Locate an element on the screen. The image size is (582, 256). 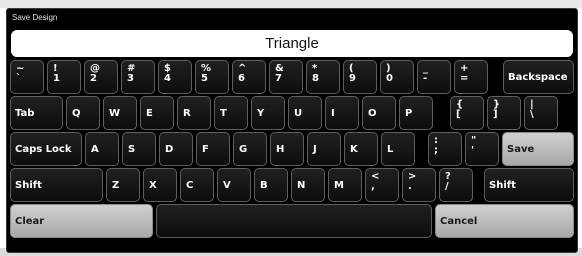
key-b: B is located at coordinates (271, 185).